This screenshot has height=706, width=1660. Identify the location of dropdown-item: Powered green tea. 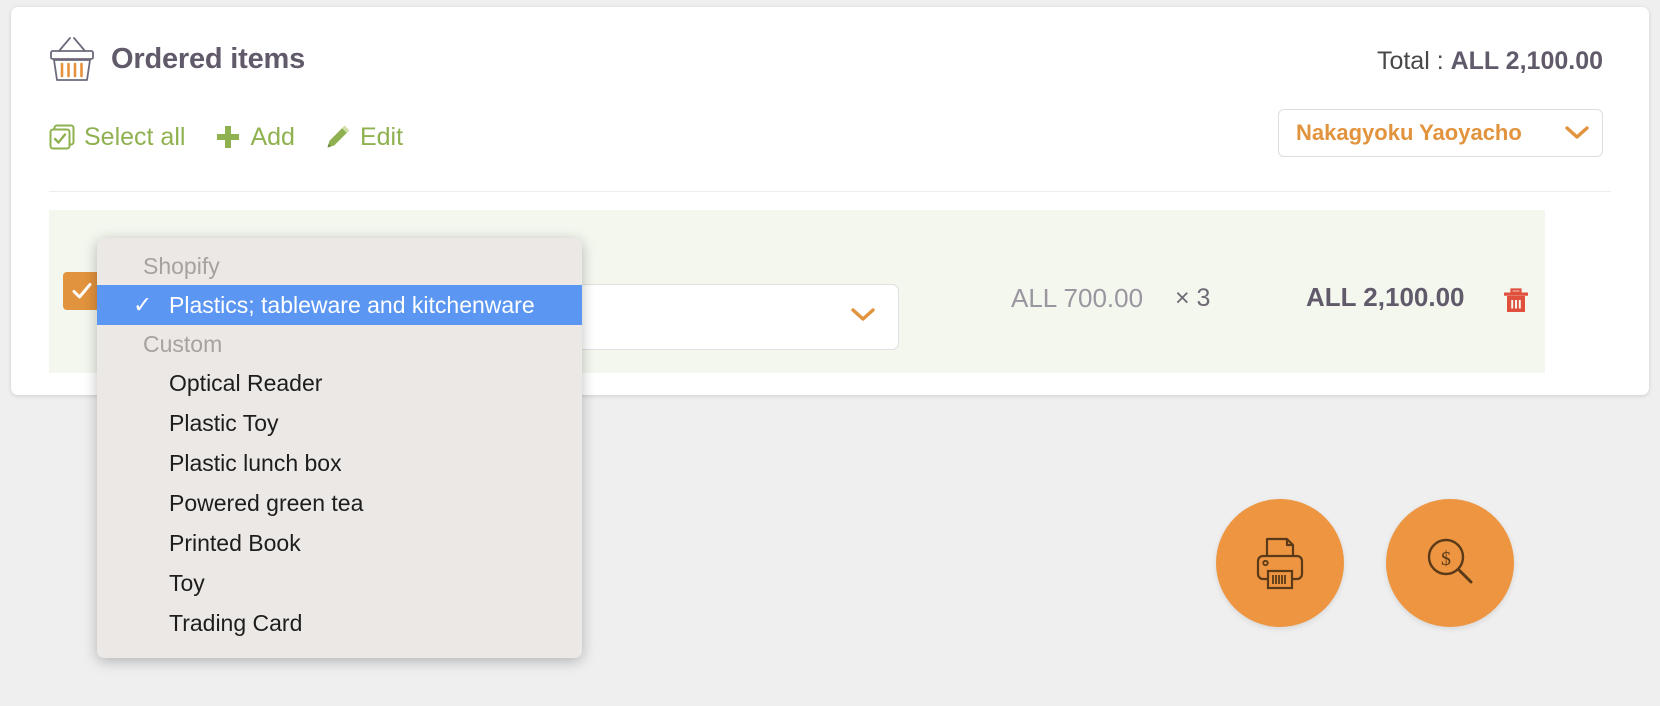
(339, 503).